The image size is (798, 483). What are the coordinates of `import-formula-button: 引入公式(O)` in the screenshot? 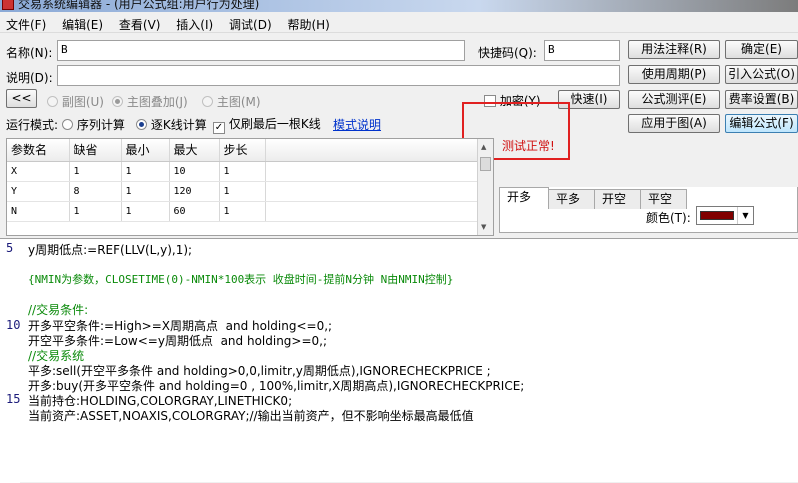 It's located at (761, 74).